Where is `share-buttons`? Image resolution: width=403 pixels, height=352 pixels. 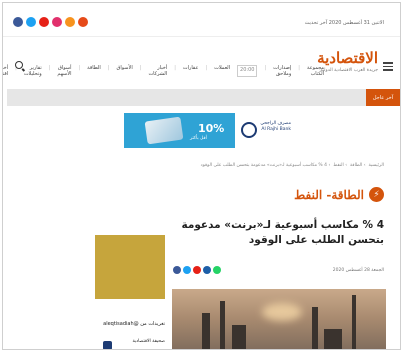 share-buttons is located at coordinates (197, 270).